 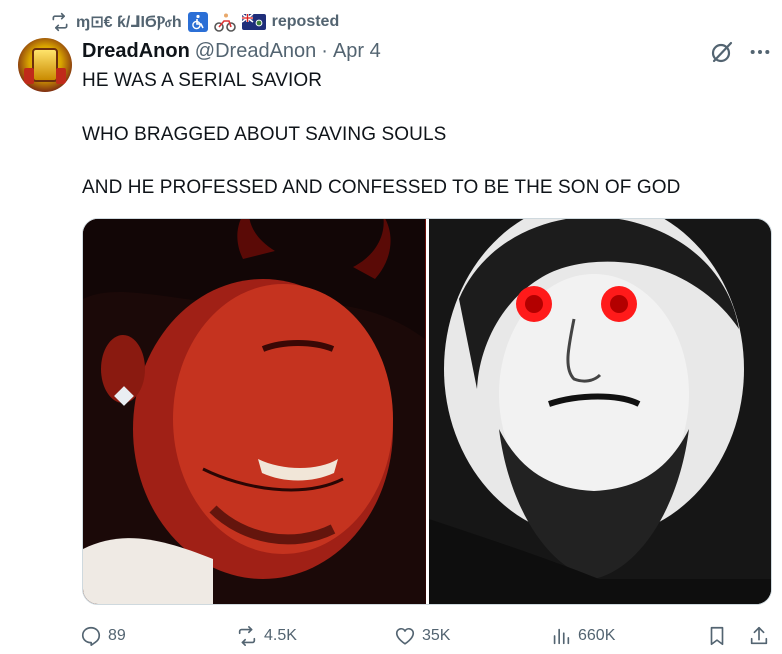 I want to click on avatar-art-left, so click(x=29, y=76).